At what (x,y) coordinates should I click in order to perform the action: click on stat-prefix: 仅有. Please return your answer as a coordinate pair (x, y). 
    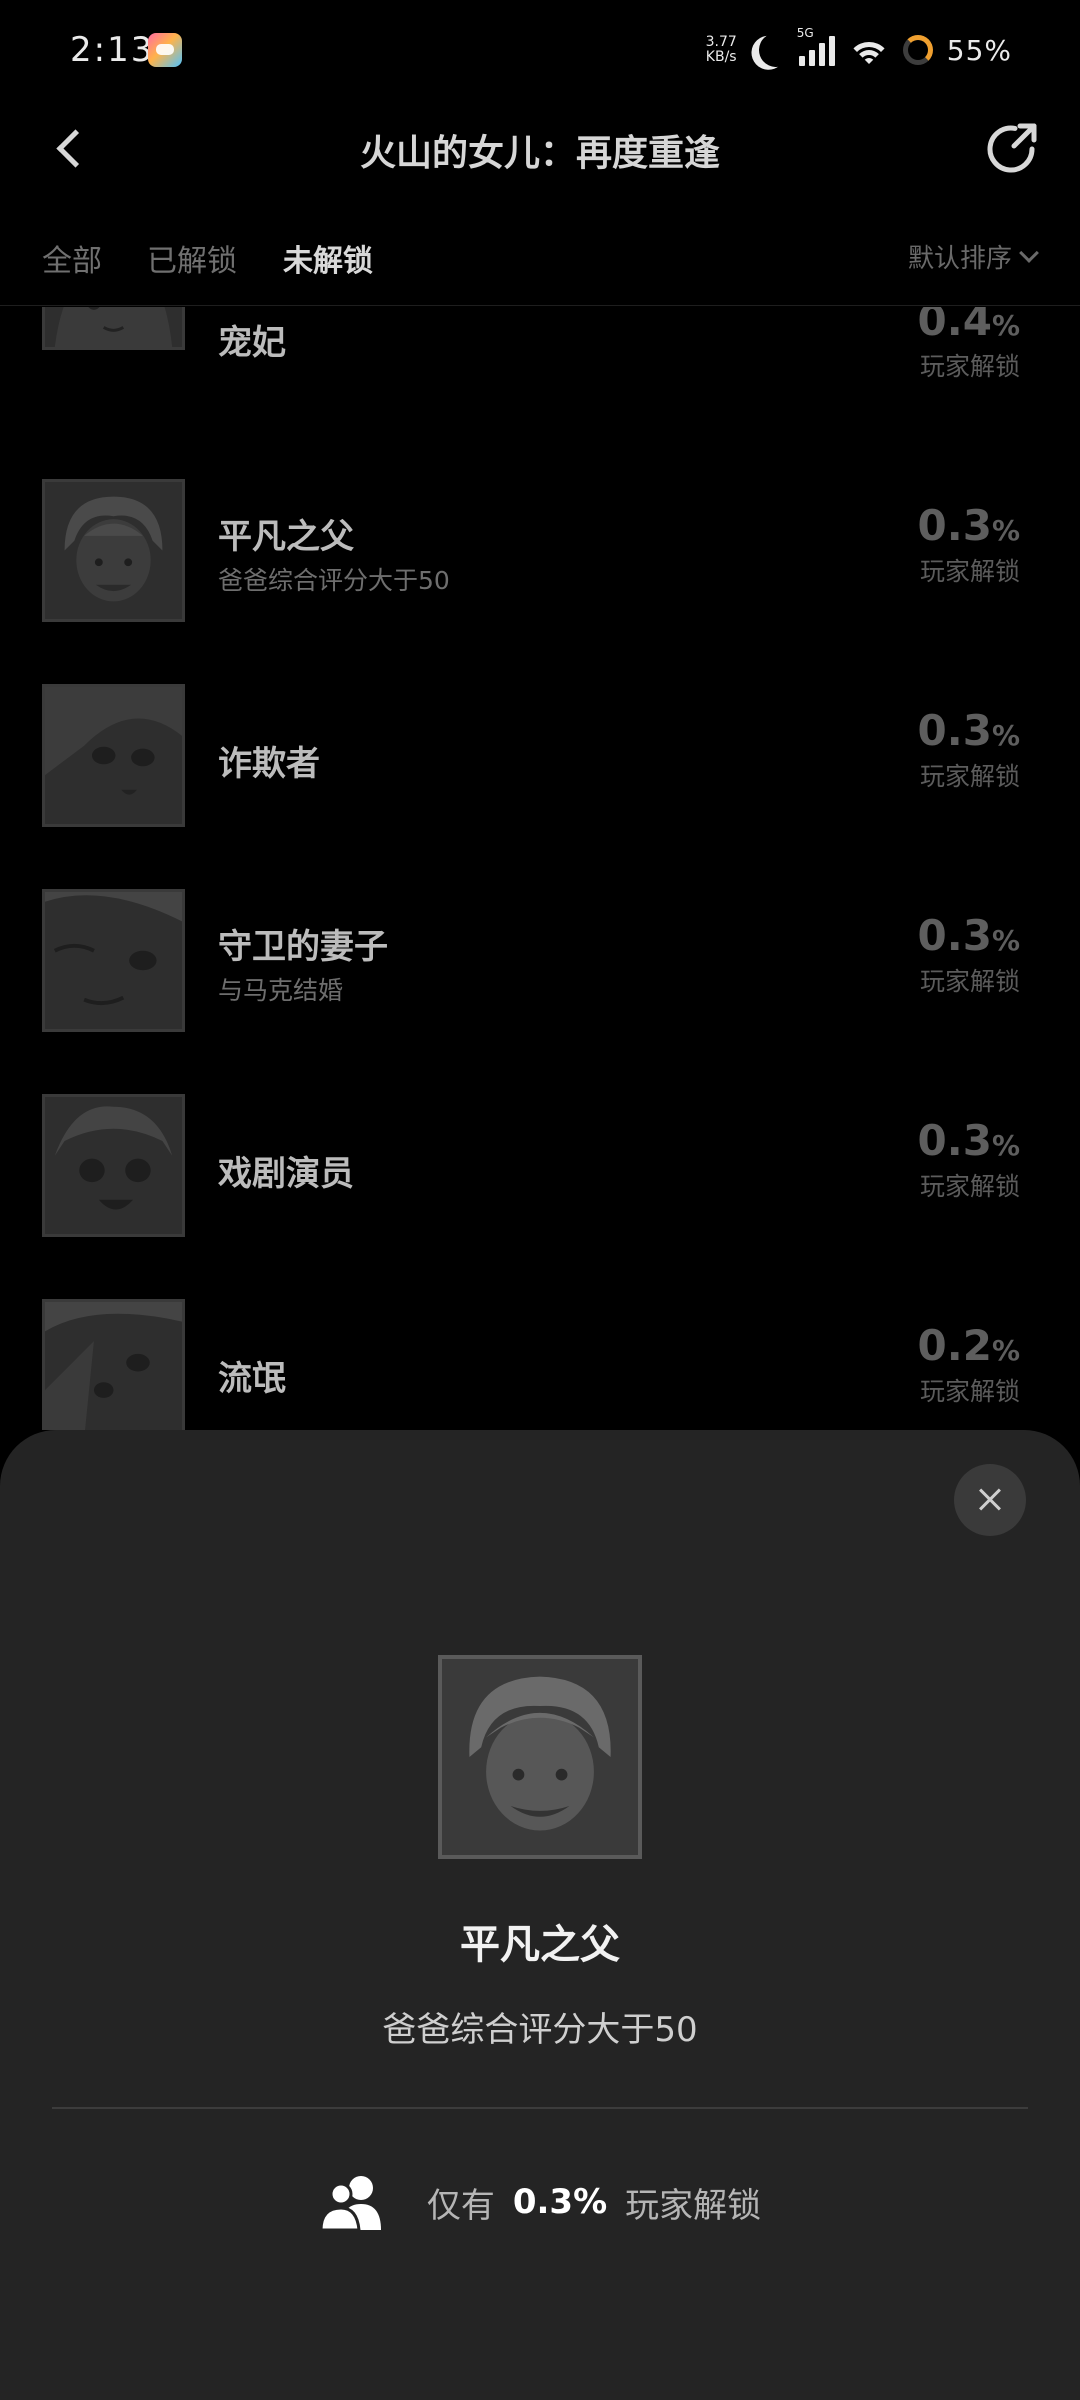
    Looking at the image, I should click on (460, 2205).